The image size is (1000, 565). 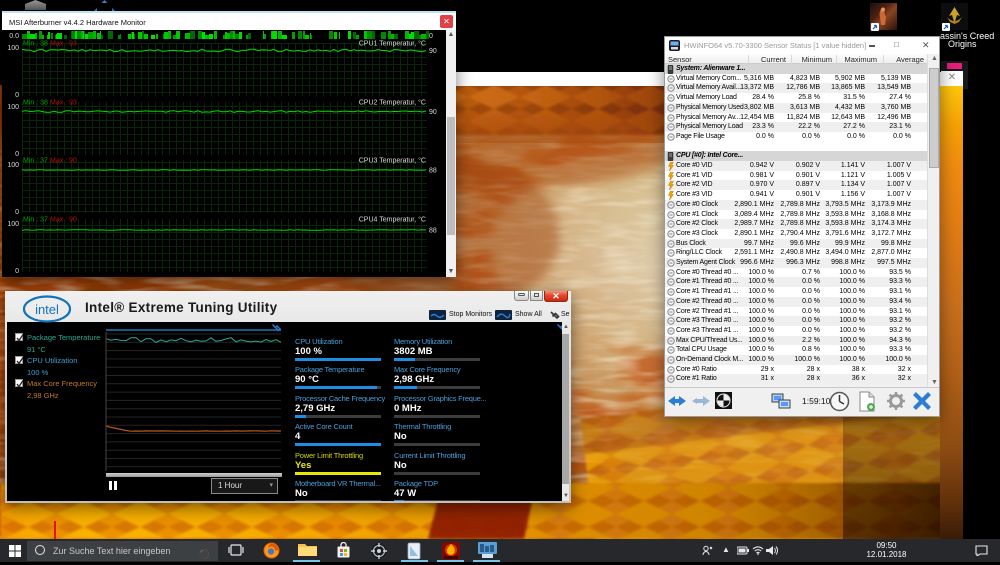 What do you see at coordinates (392, 44) in the screenshot?
I see `svg-text: CPU1 Temperatur, °C` at bounding box center [392, 44].